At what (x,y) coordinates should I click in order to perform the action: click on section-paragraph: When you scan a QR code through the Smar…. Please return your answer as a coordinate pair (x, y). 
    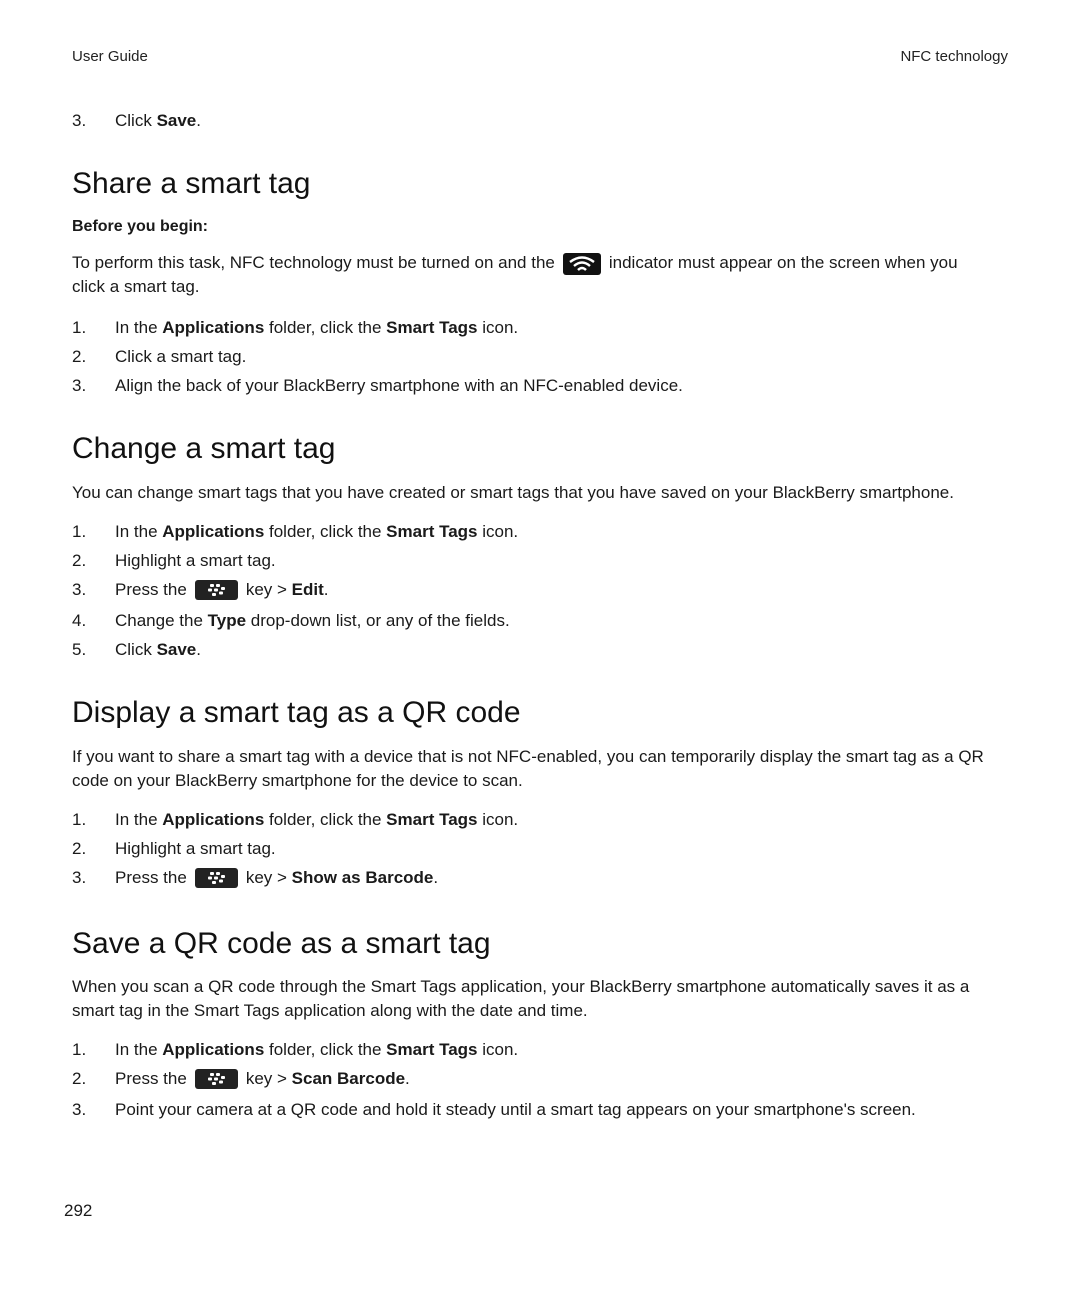
    Looking at the image, I should click on (521, 998).